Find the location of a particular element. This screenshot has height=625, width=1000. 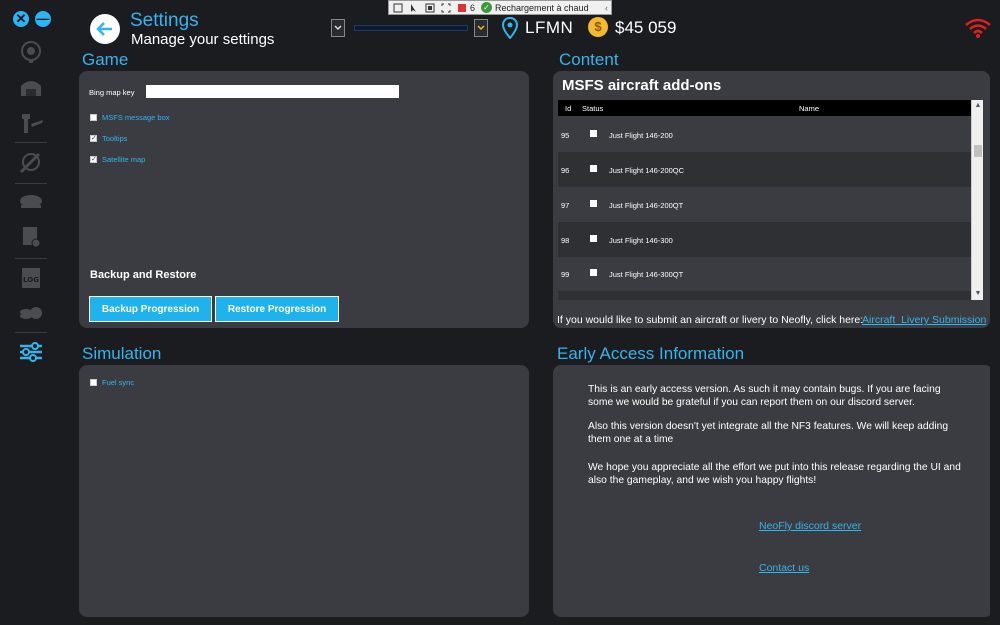

backup-restore-title: Backup and Restore is located at coordinates (143, 275).